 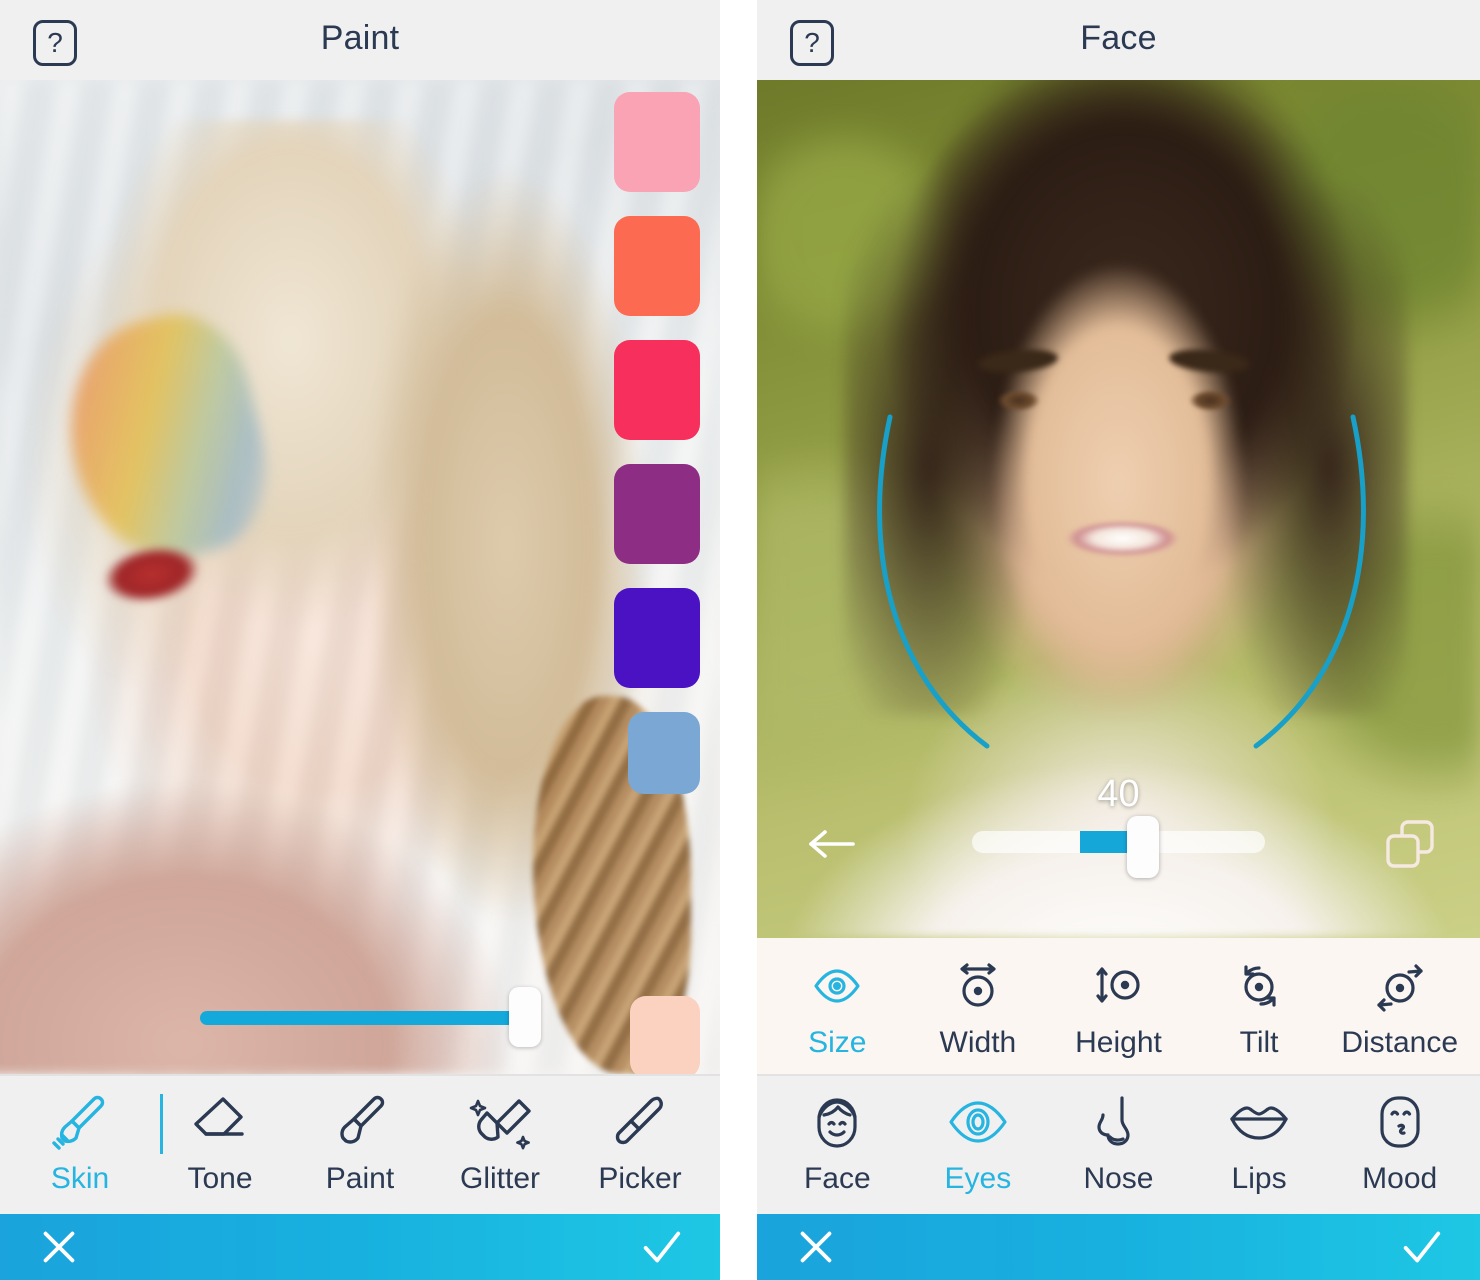 I want to click on tool-label: Size, so click(x=837, y=1042).